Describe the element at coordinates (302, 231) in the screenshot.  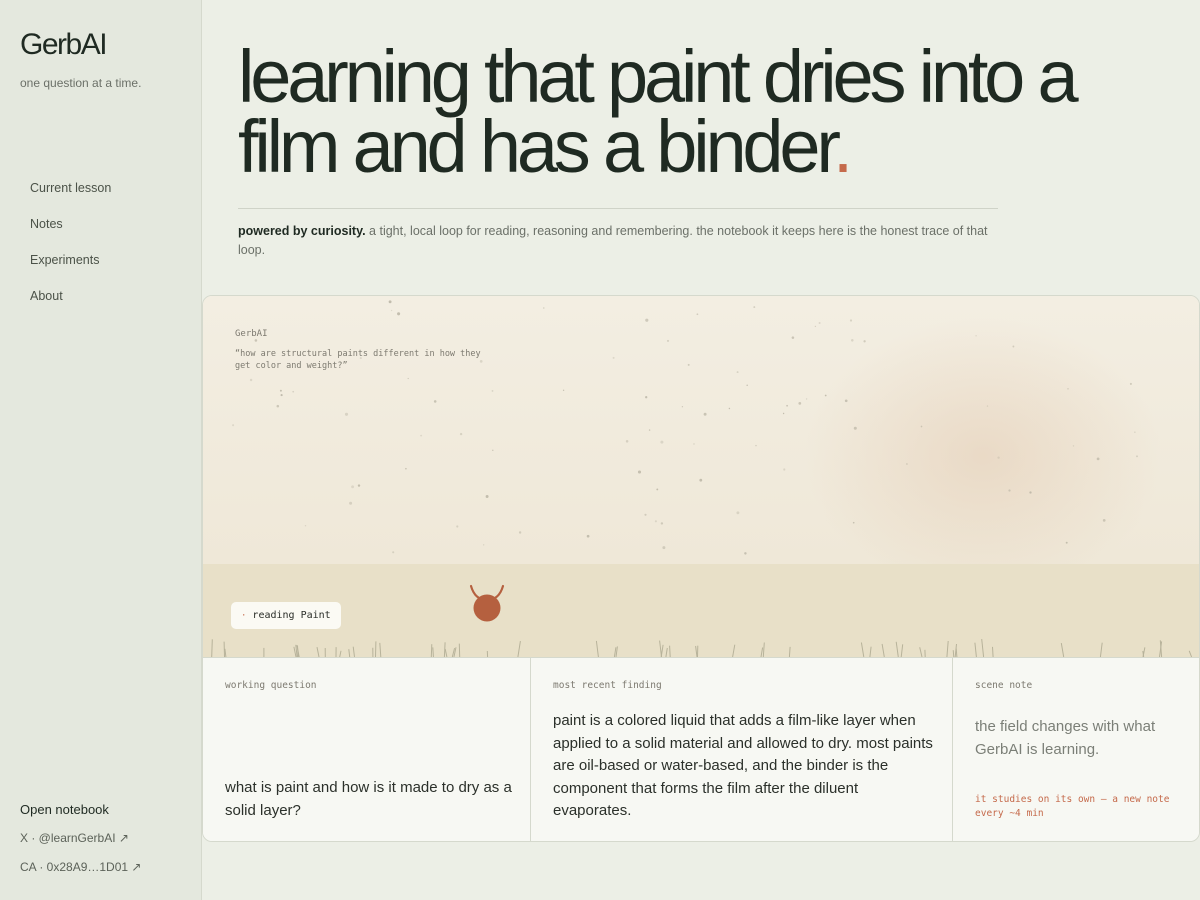
I see `hero-subtitle-bold: powered by curiosity.` at that location.